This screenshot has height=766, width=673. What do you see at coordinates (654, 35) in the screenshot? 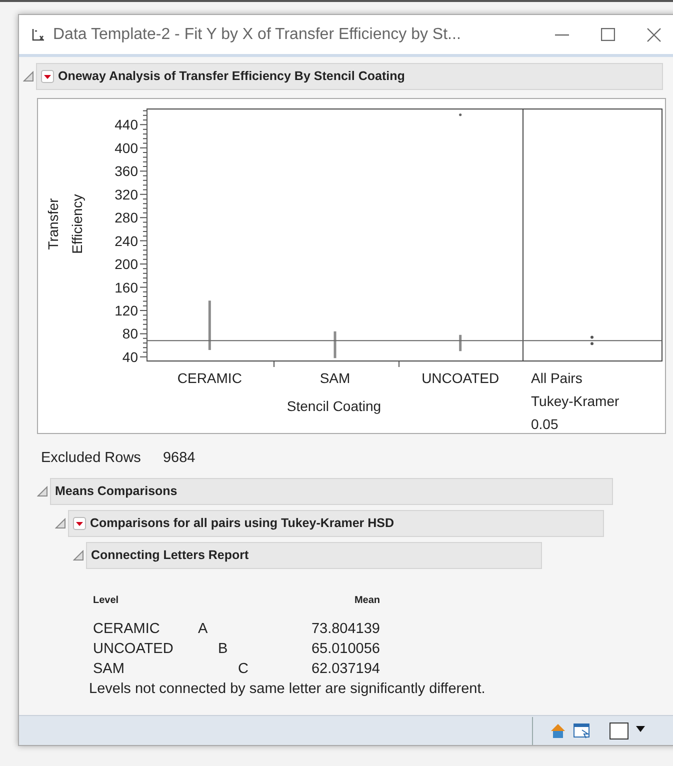
I see `close-icon` at bounding box center [654, 35].